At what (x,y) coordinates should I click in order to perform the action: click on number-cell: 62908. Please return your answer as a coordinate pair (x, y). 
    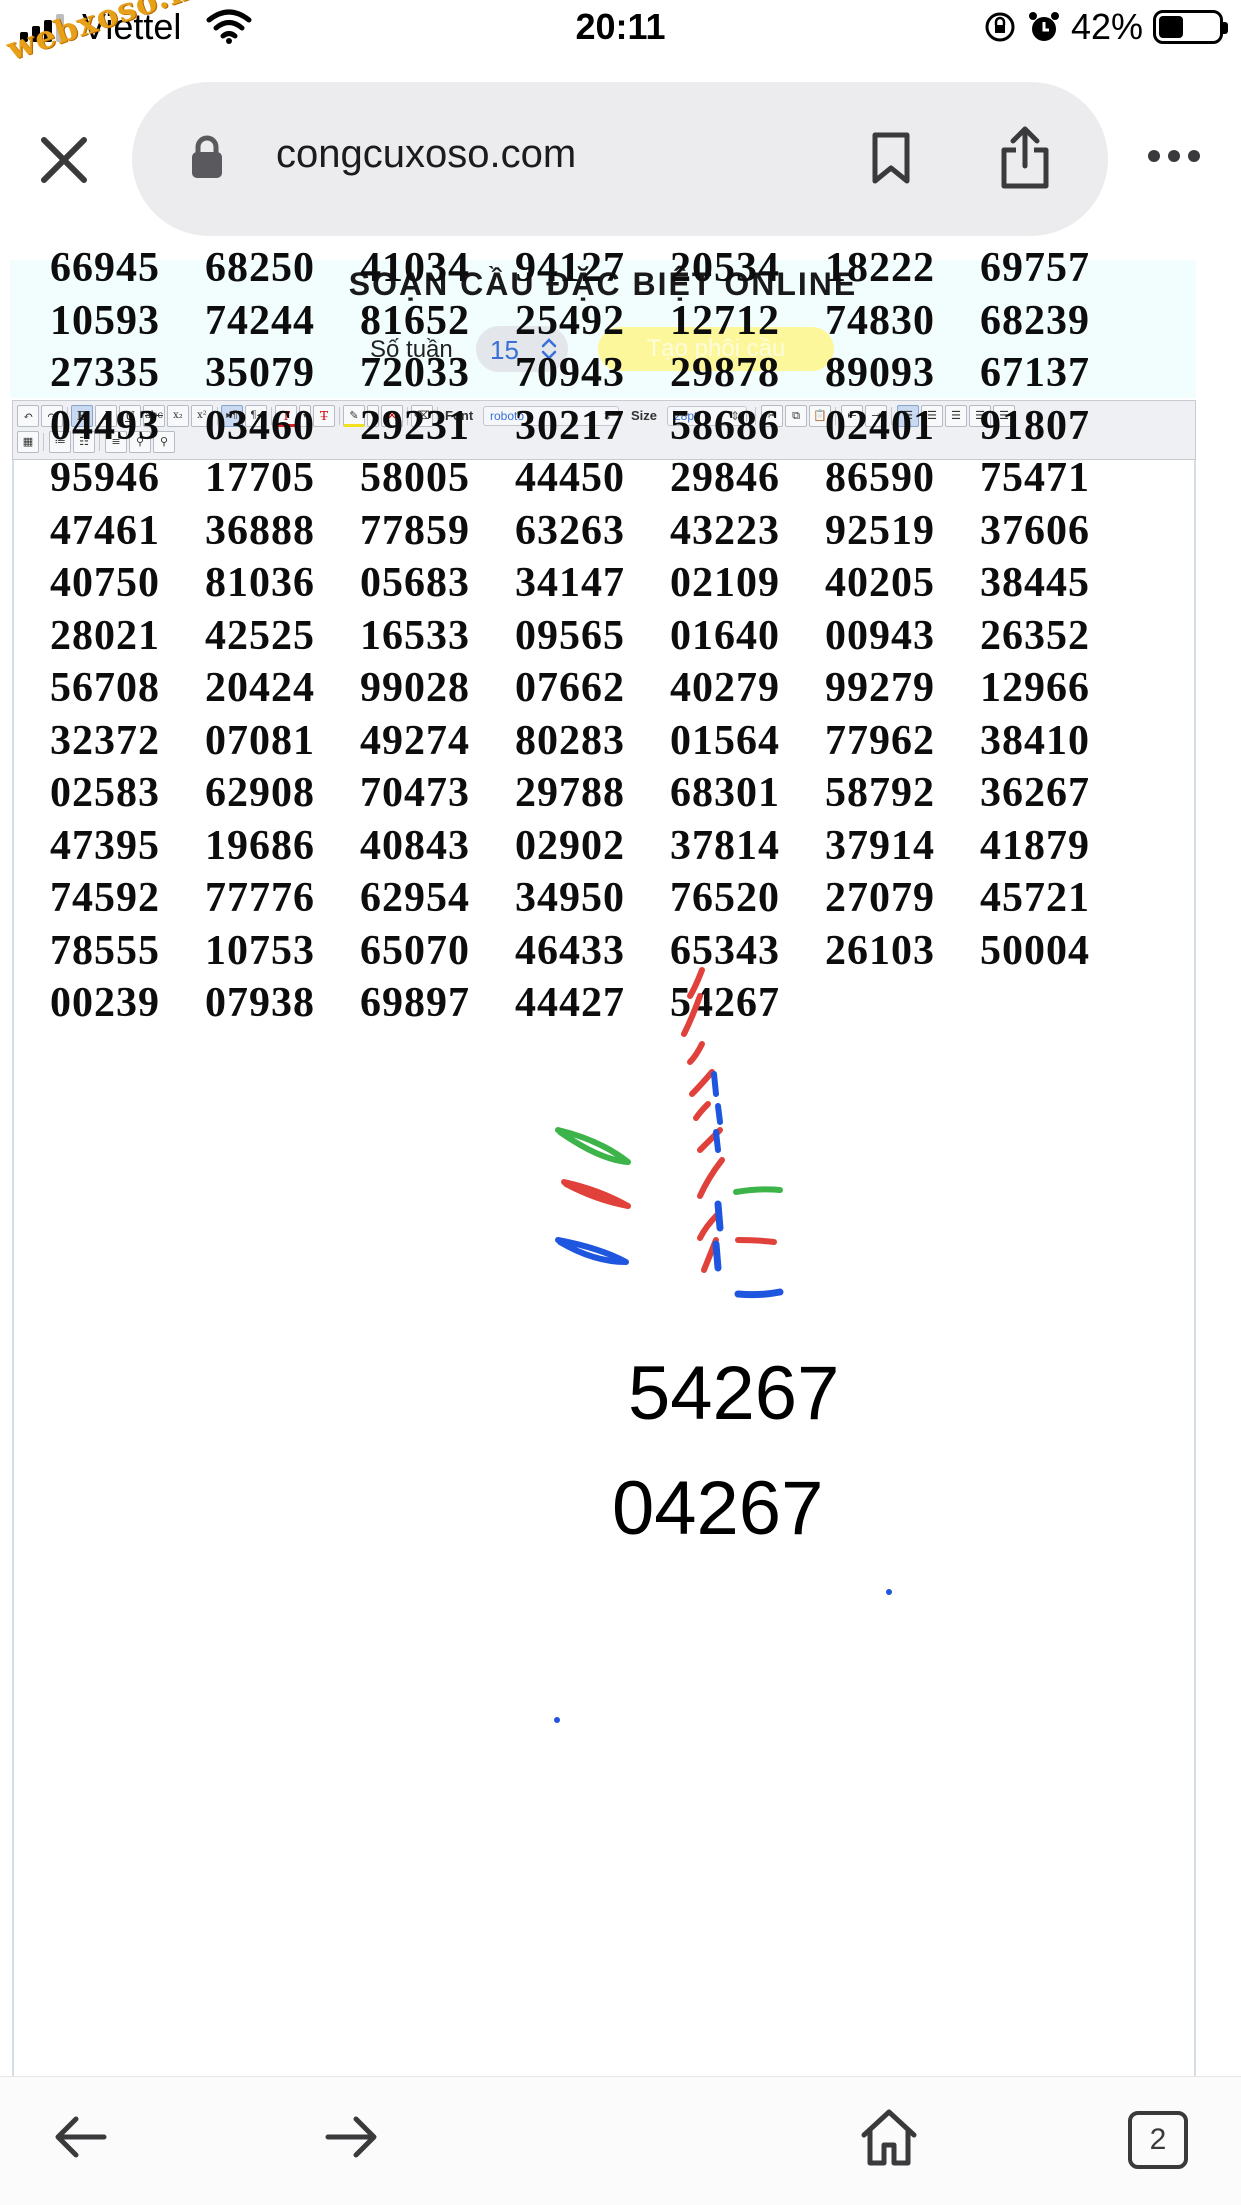
    Looking at the image, I should click on (260, 793).